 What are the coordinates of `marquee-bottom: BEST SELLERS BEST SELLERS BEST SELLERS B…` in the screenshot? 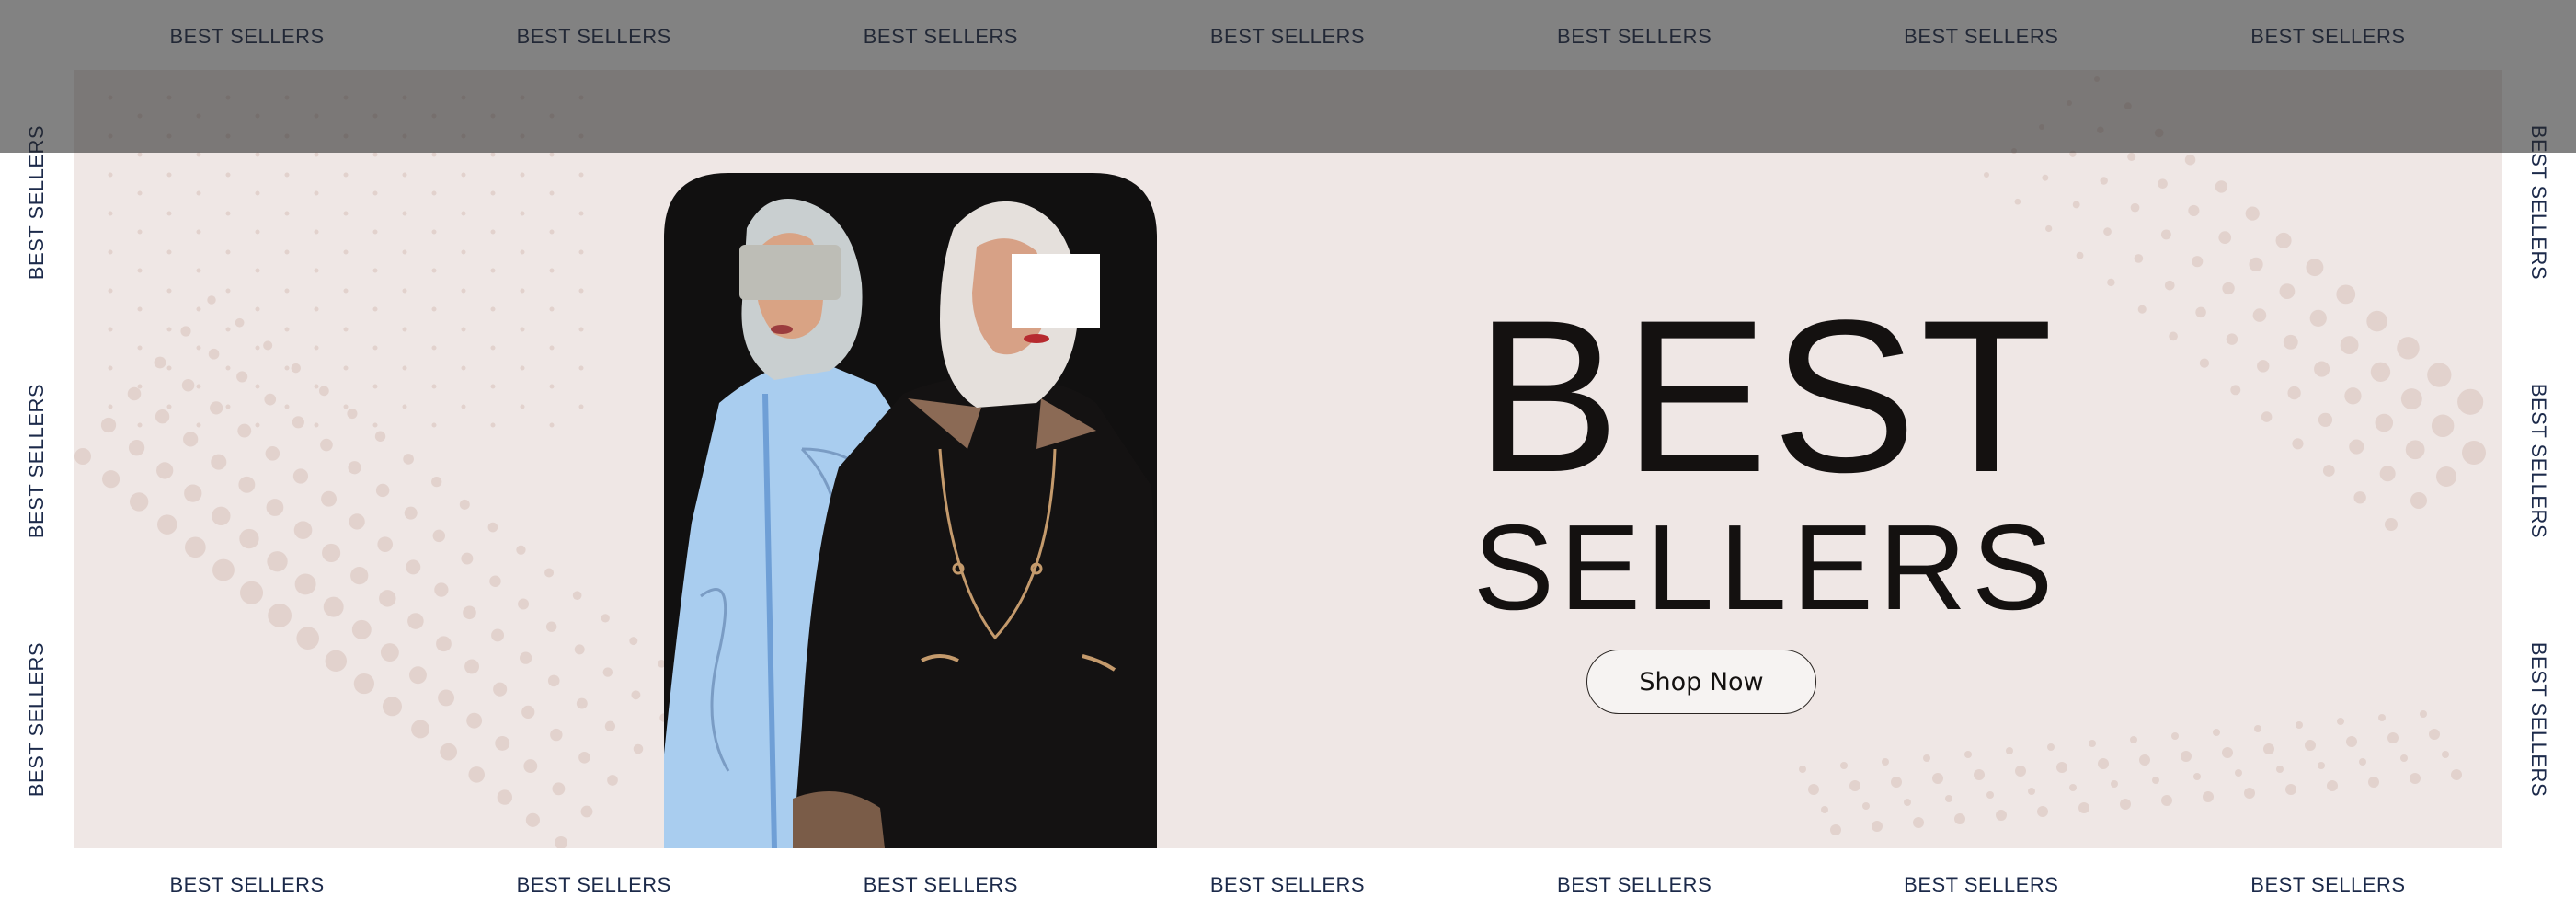 It's located at (1288, 885).